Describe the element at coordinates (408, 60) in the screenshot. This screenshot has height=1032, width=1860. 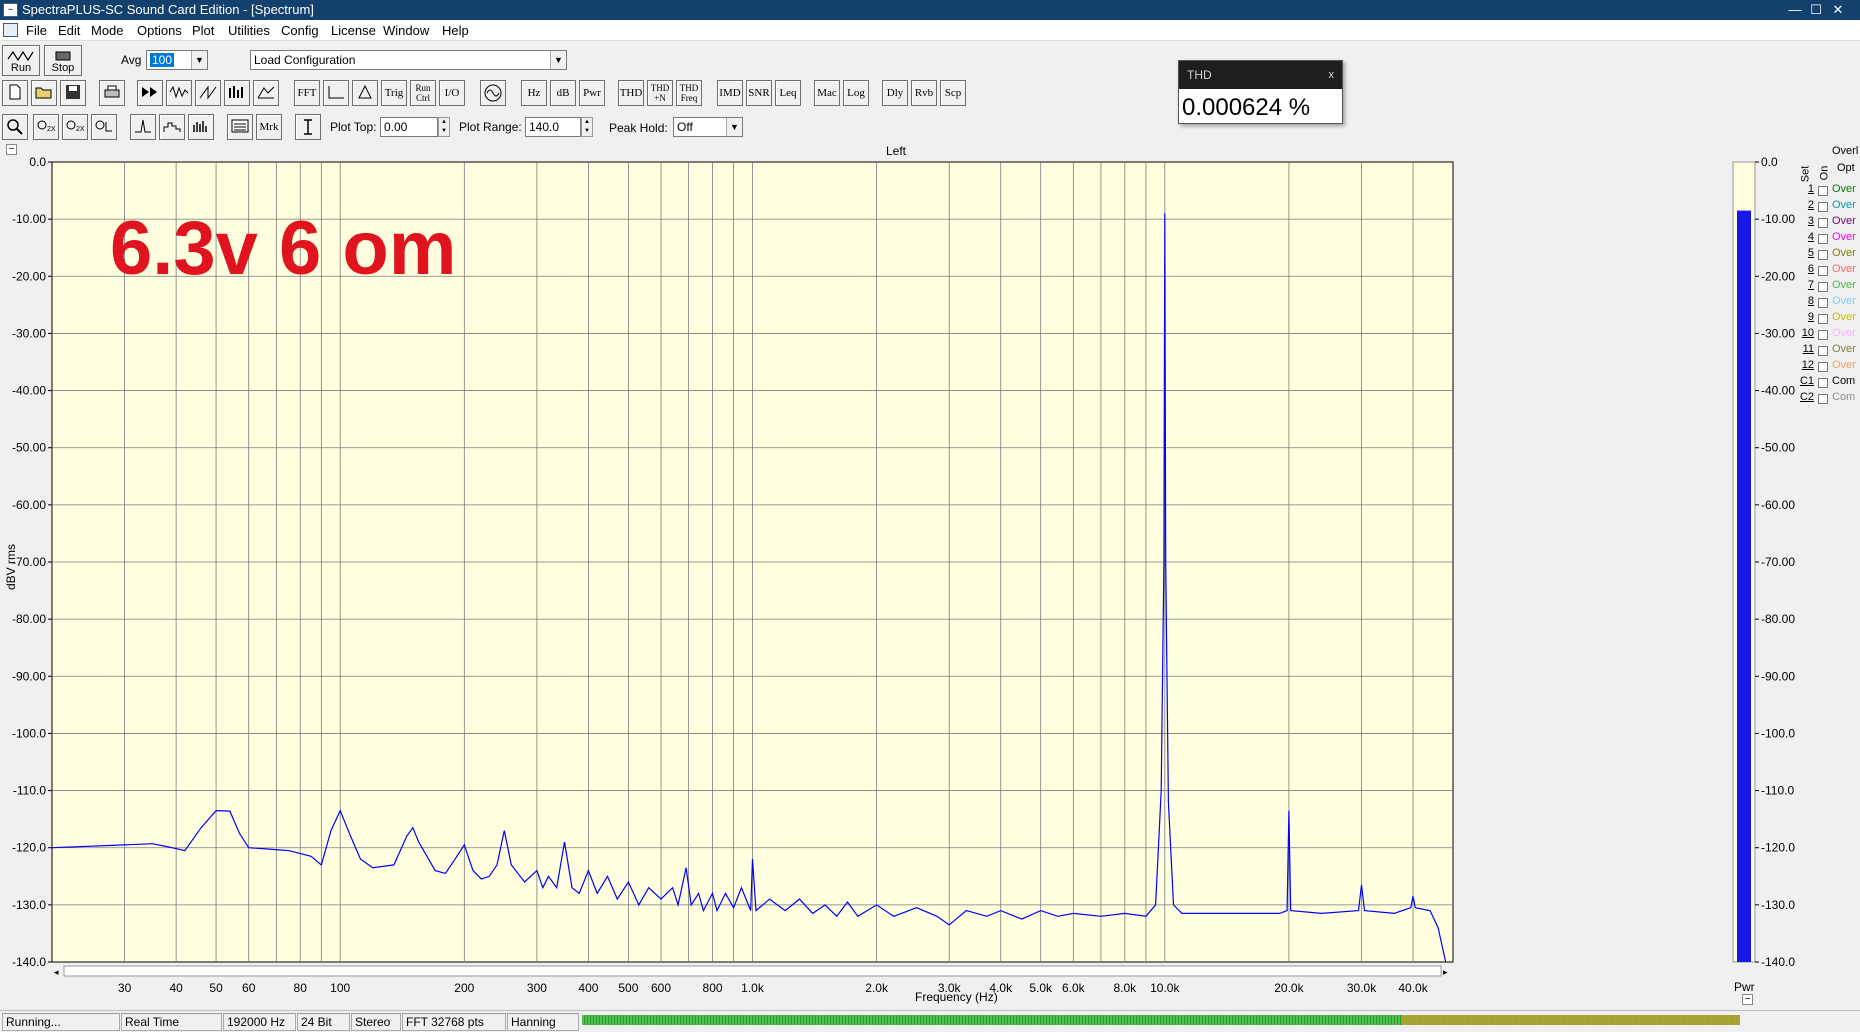
I see `config-select: Load Configuration ▼` at that location.